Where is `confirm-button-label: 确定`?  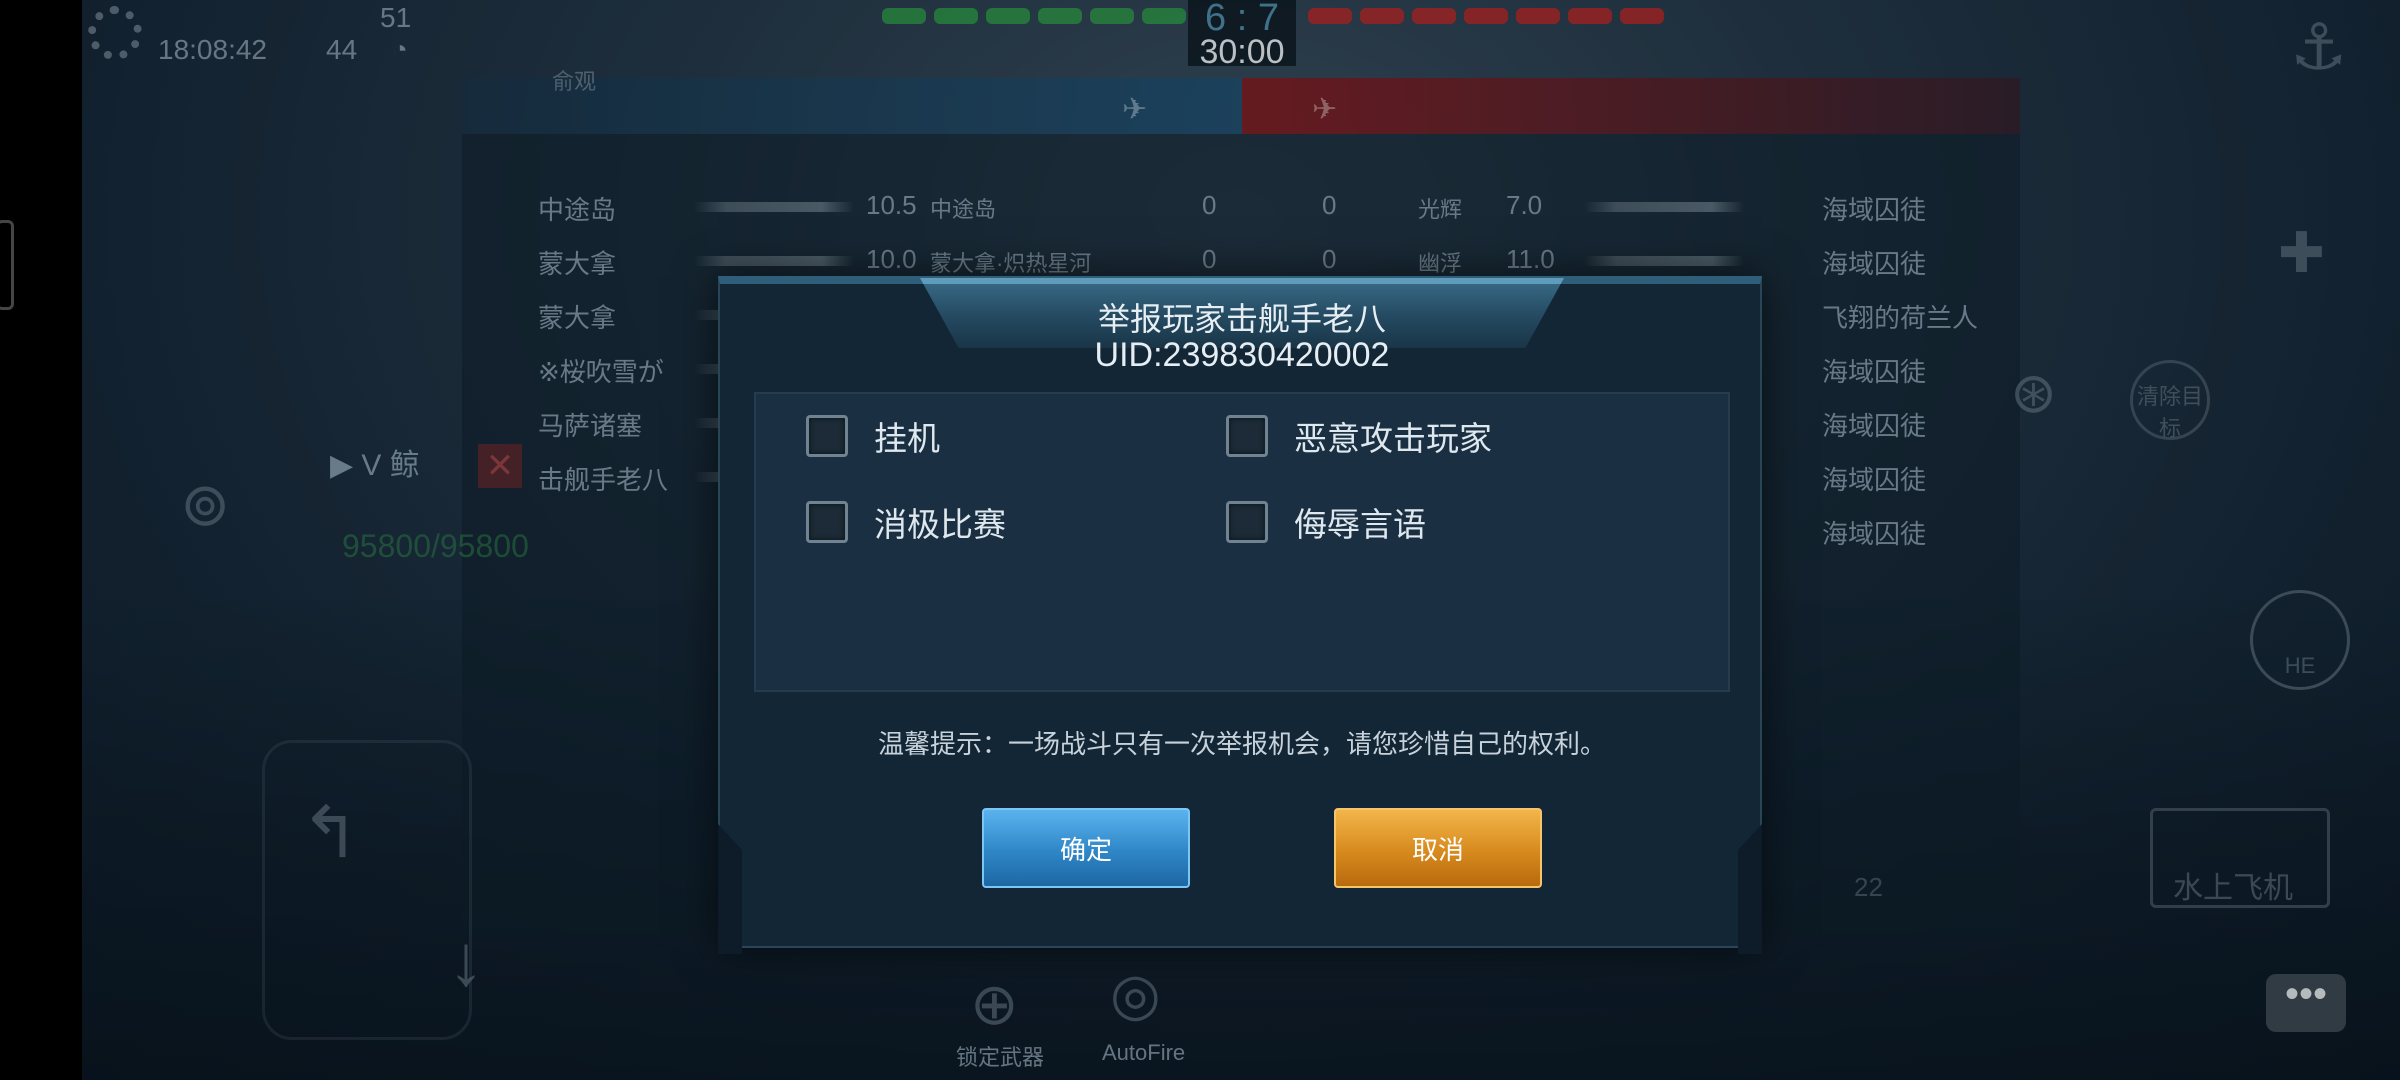
confirm-button-label: 确定 is located at coordinates (1085, 850).